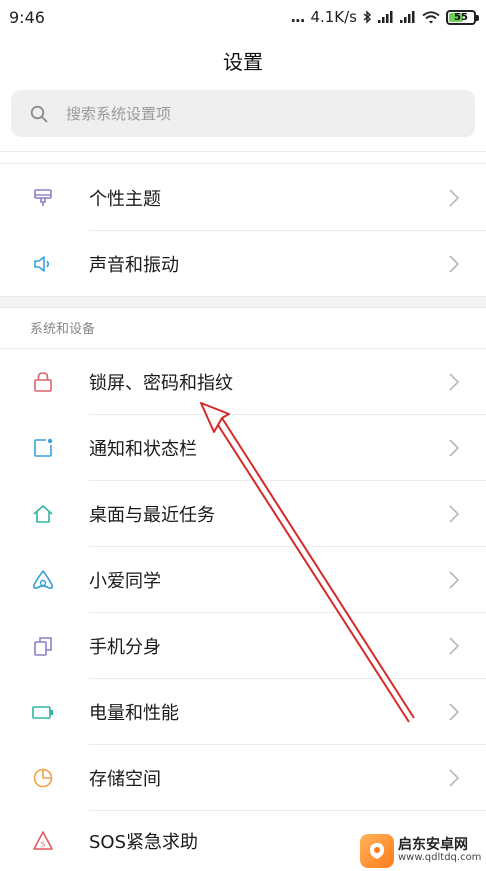 The width and height of the screenshot is (486, 871). What do you see at coordinates (125, 581) in the screenshot?
I see `settings-row-label: 小爱同学` at bounding box center [125, 581].